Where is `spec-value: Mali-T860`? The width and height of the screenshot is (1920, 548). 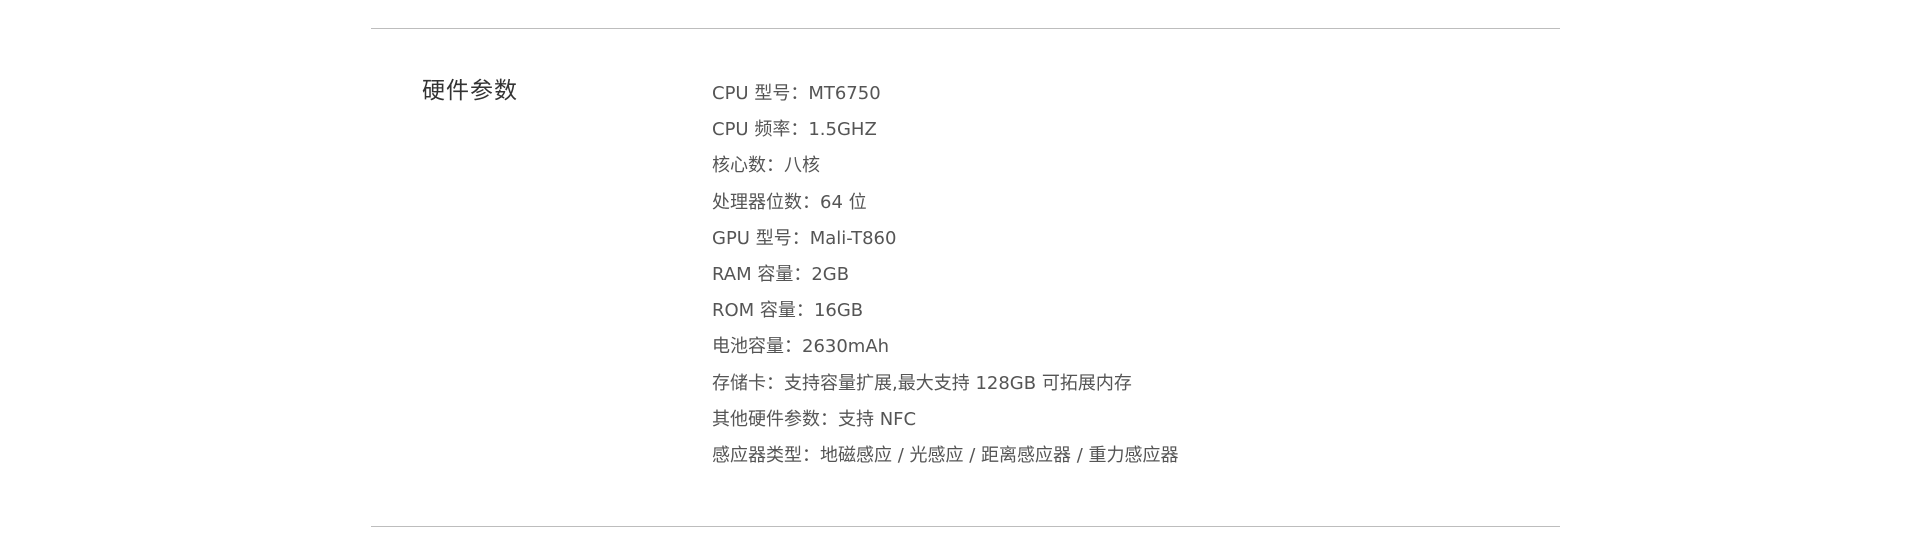 spec-value: Mali-T860 is located at coordinates (853, 238).